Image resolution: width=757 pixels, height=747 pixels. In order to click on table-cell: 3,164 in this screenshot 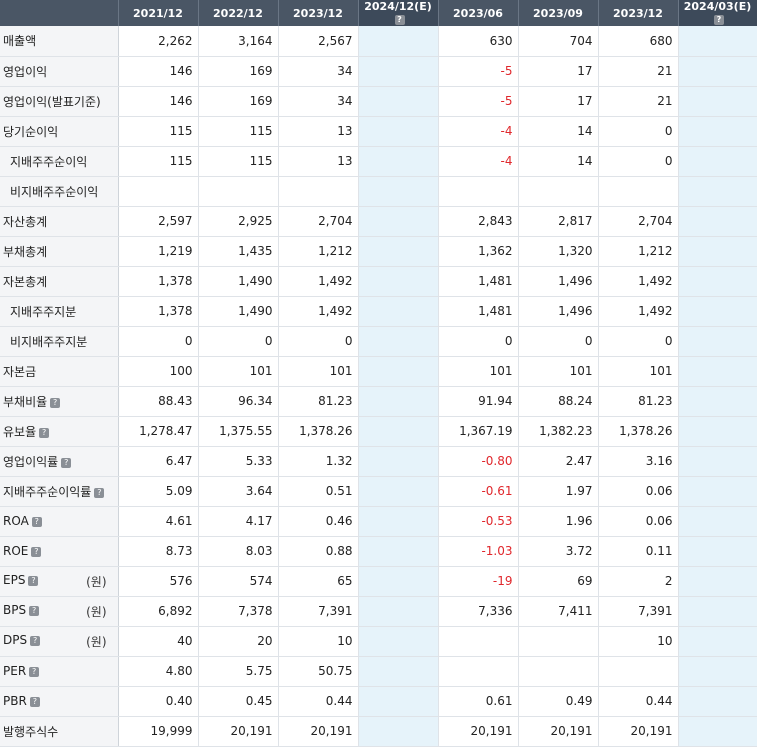, I will do `click(238, 41)`.